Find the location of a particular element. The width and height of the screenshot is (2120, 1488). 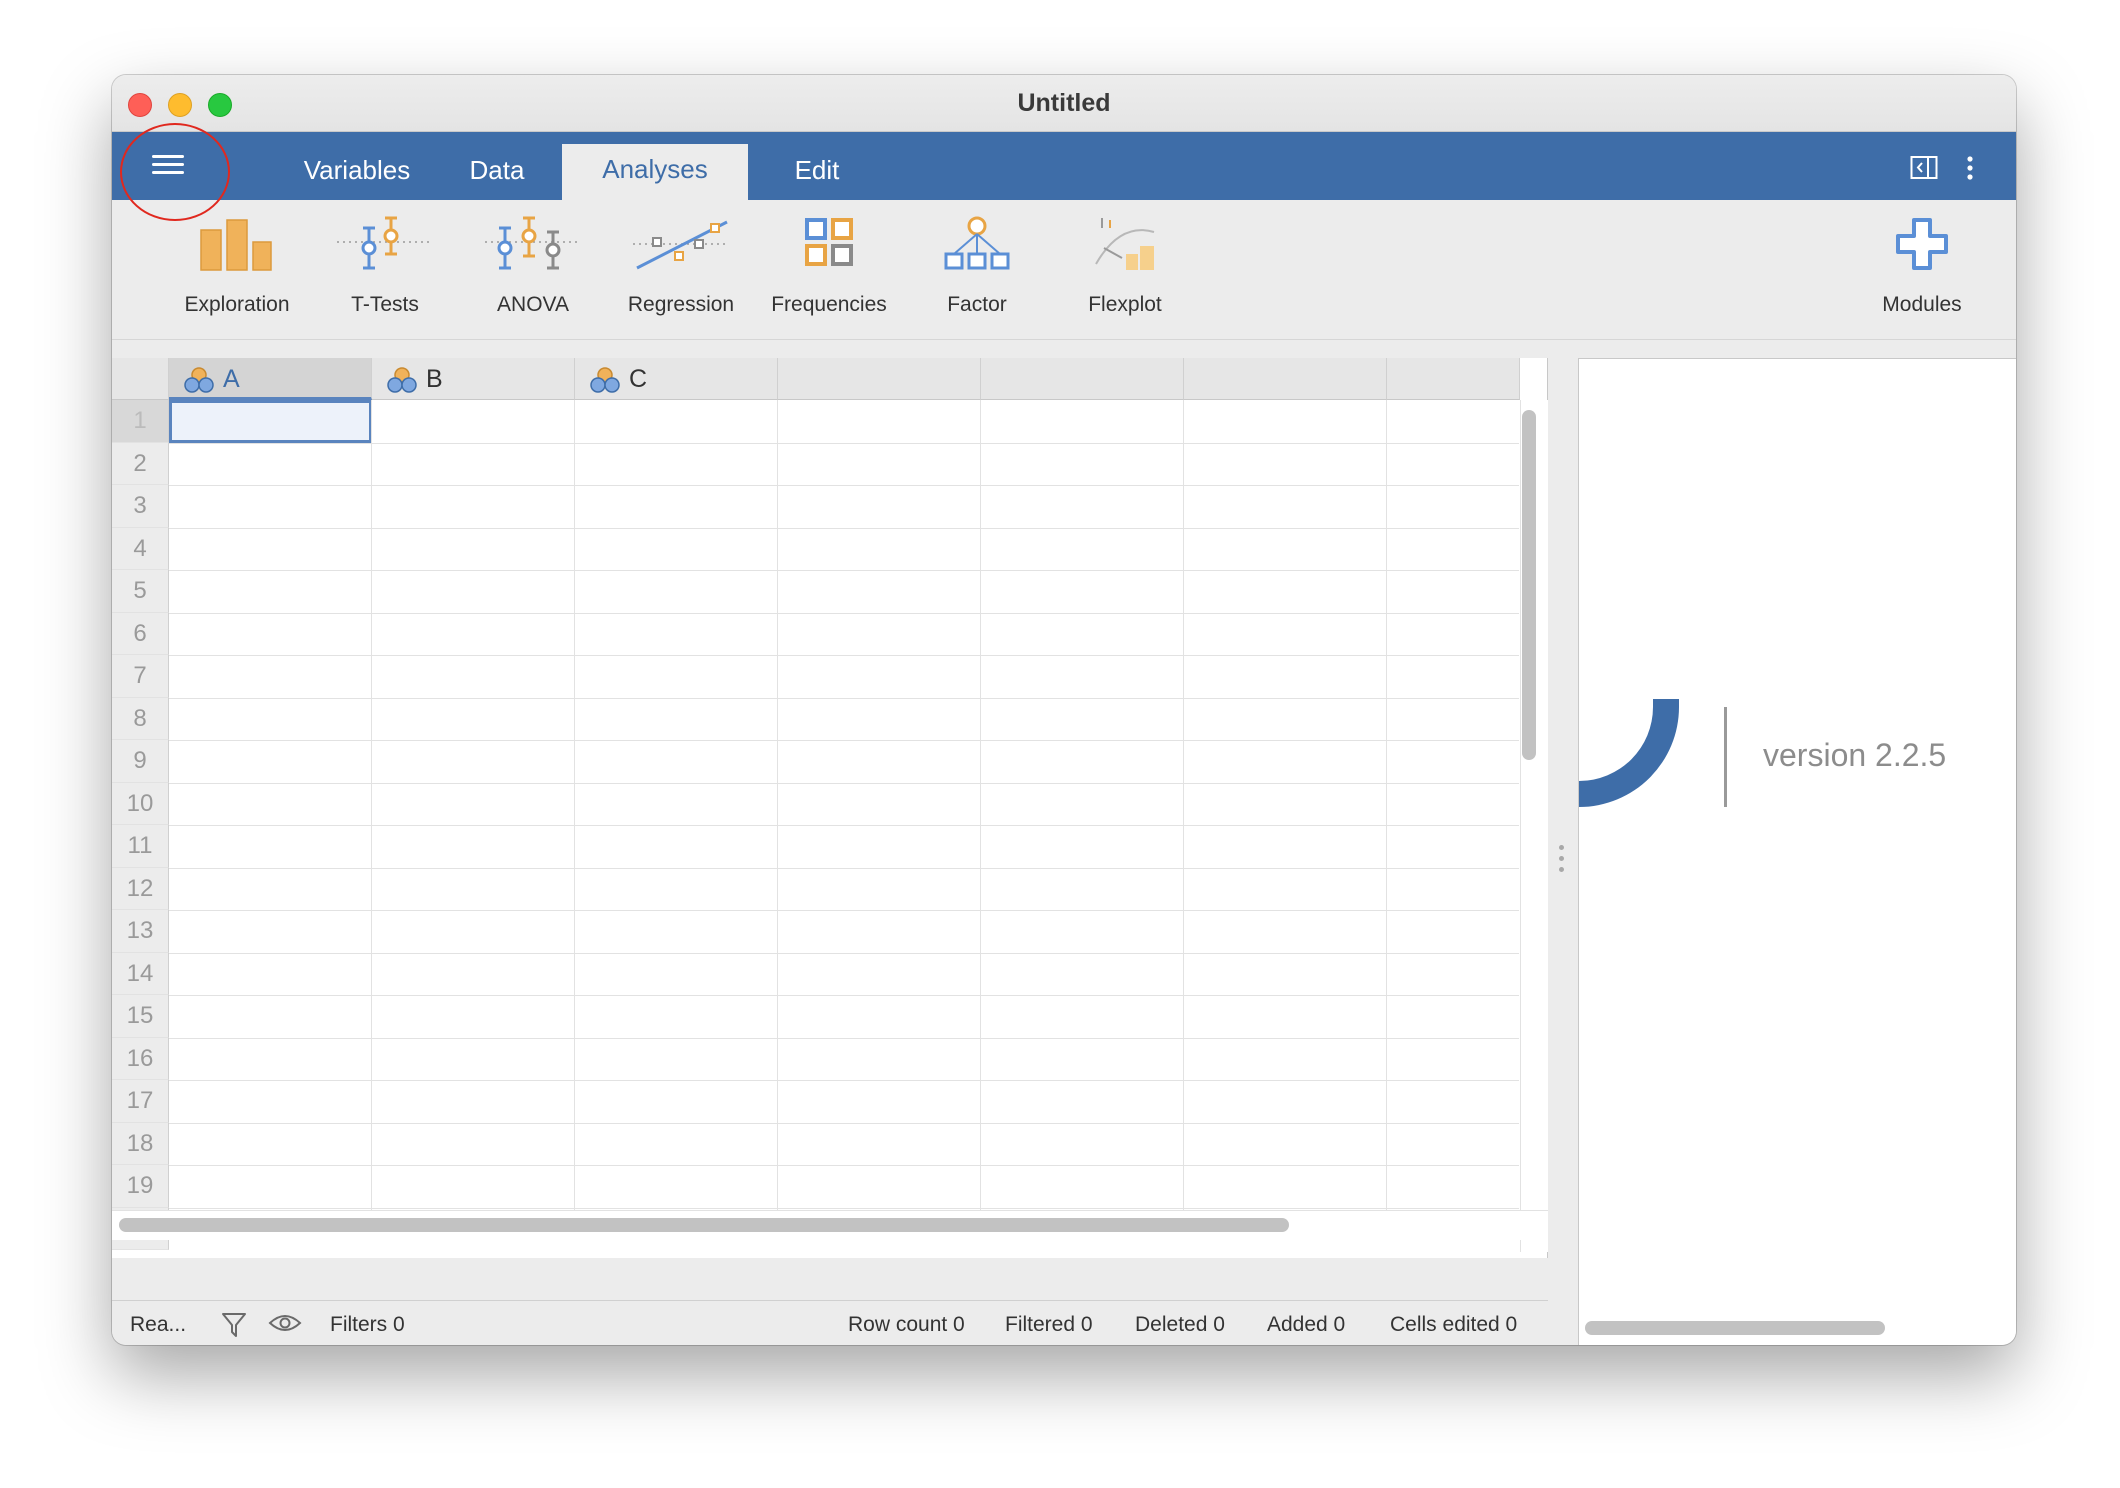

vertical-scrollbar-thumb is located at coordinates (1529, 585).